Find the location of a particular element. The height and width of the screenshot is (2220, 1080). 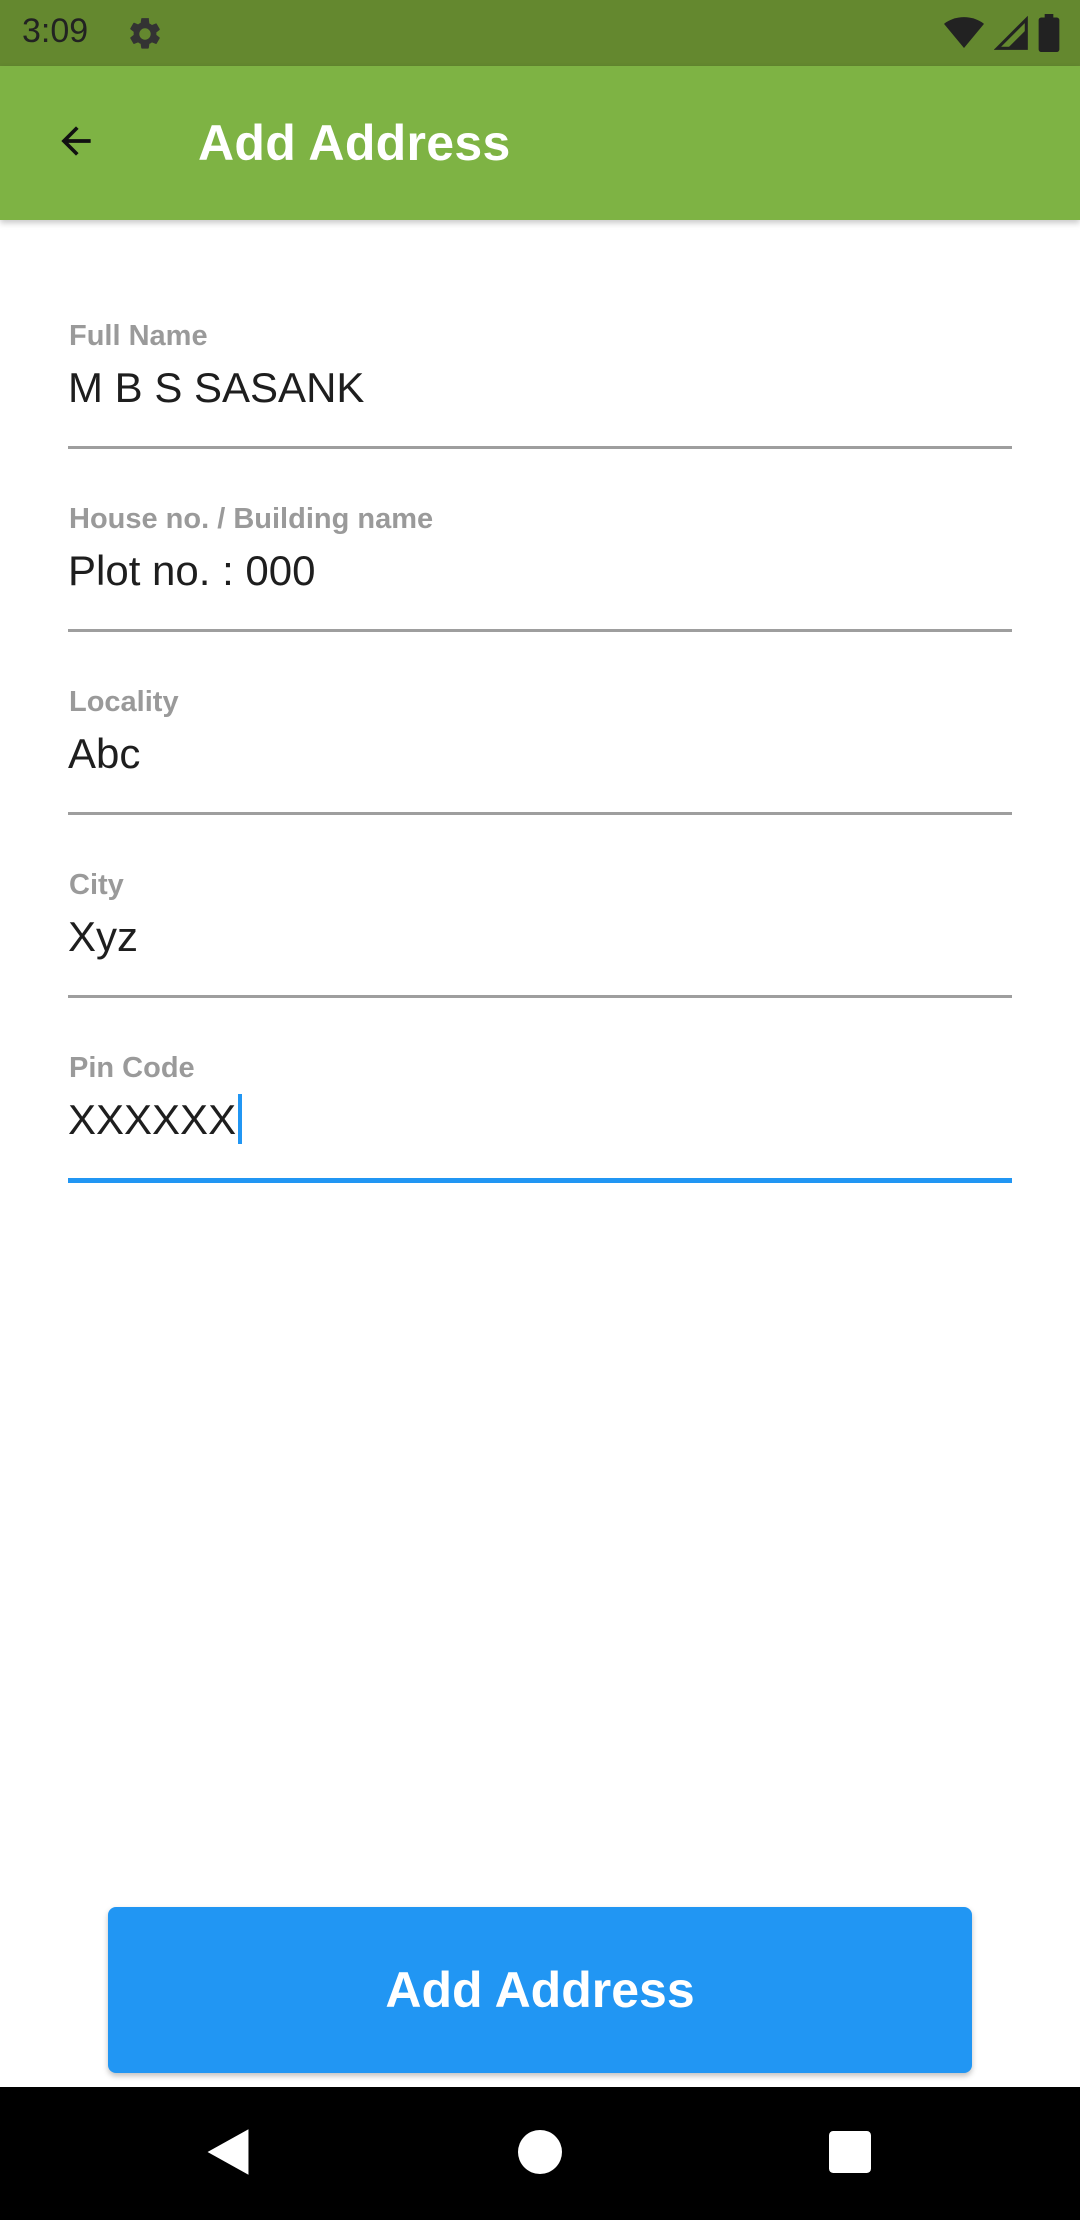

system-nav-bar is located at coordinates (540, 2153).